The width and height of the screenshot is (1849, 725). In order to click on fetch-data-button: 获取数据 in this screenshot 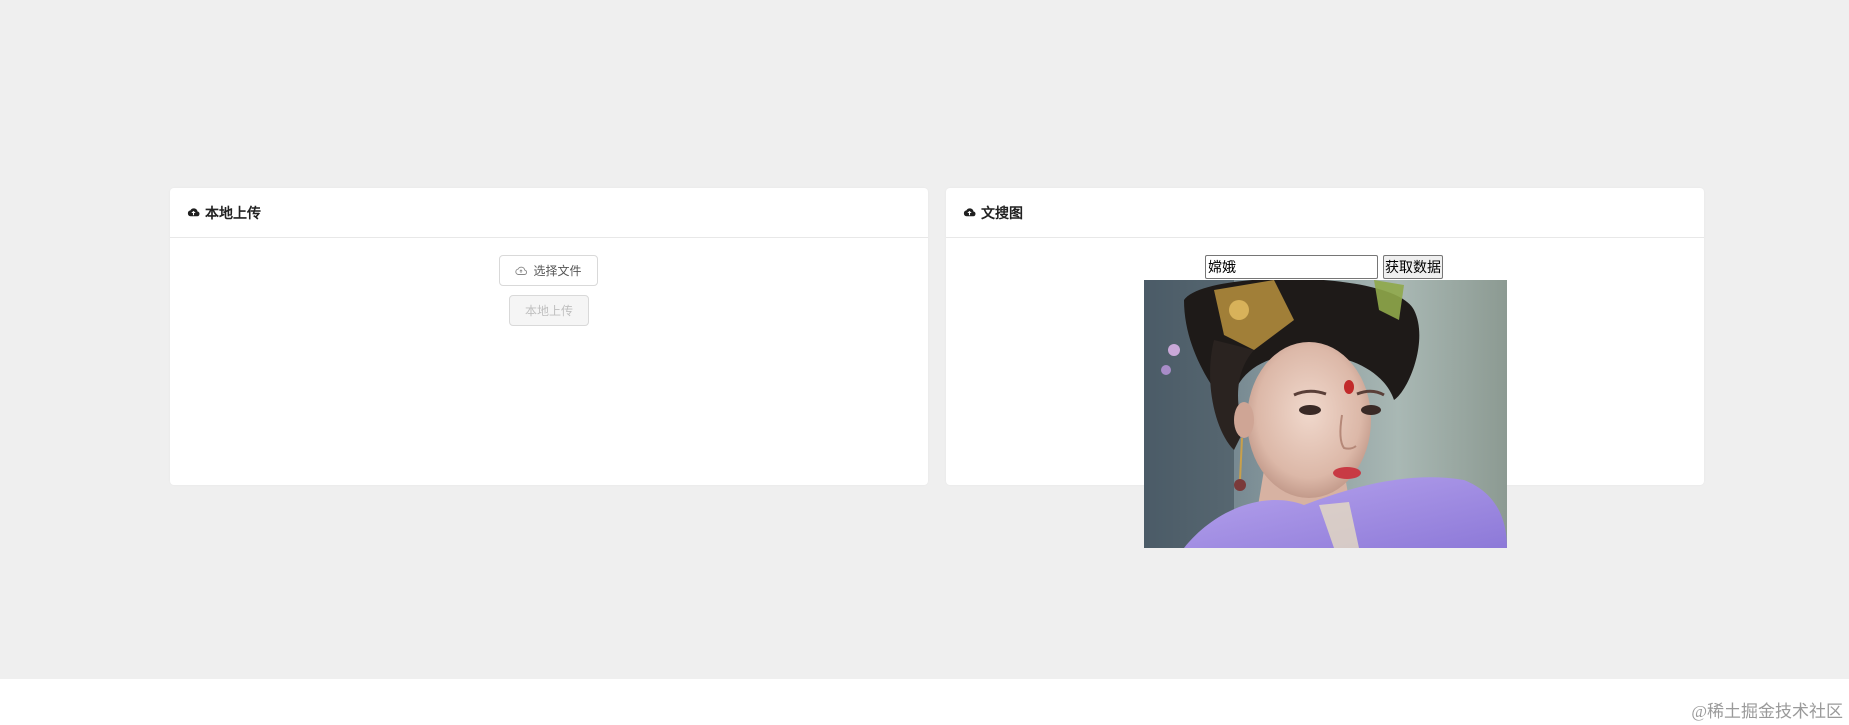, I will do `click(1413, 267)`.